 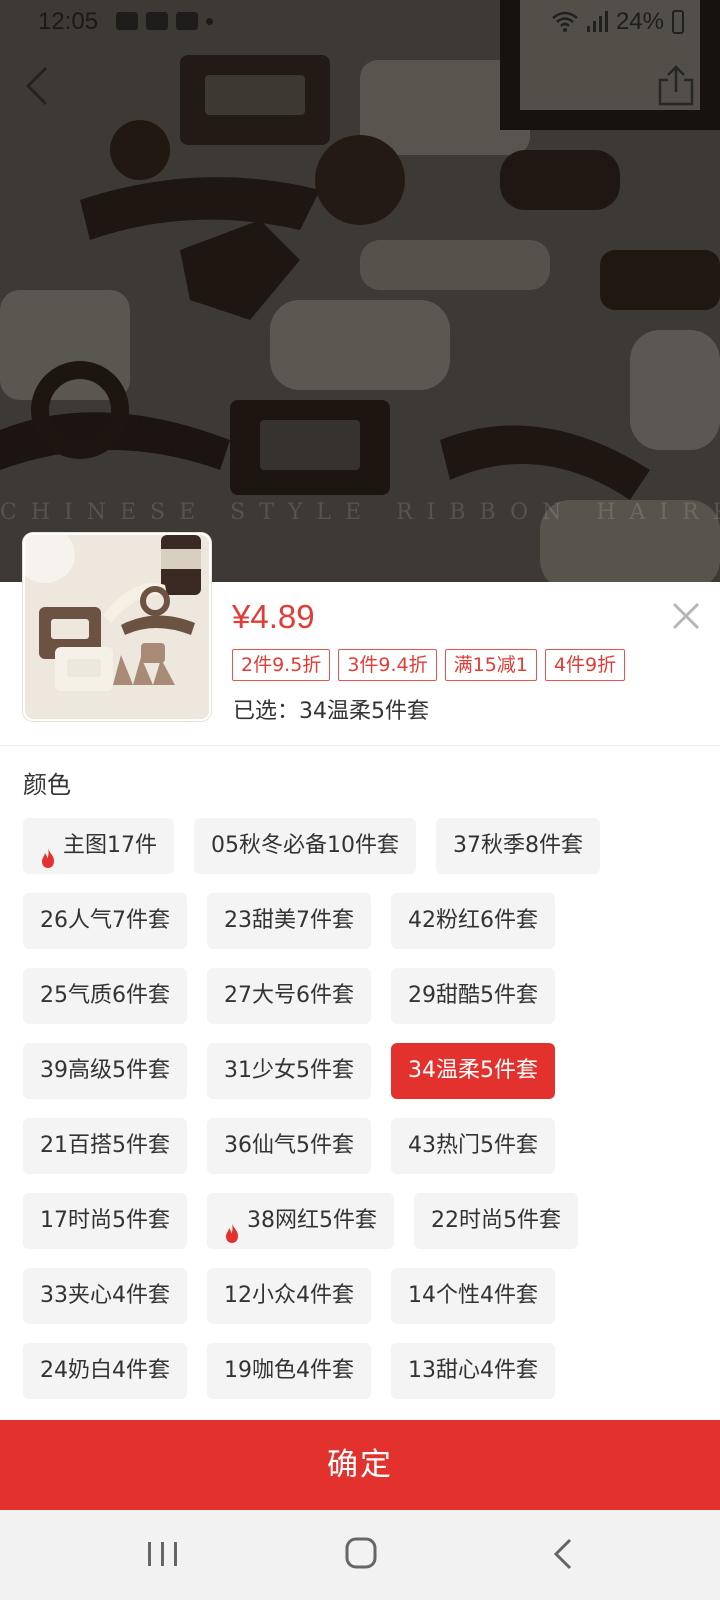 I want to click on color-option-label: 37秋季8件套, so click(x=518, y=845).